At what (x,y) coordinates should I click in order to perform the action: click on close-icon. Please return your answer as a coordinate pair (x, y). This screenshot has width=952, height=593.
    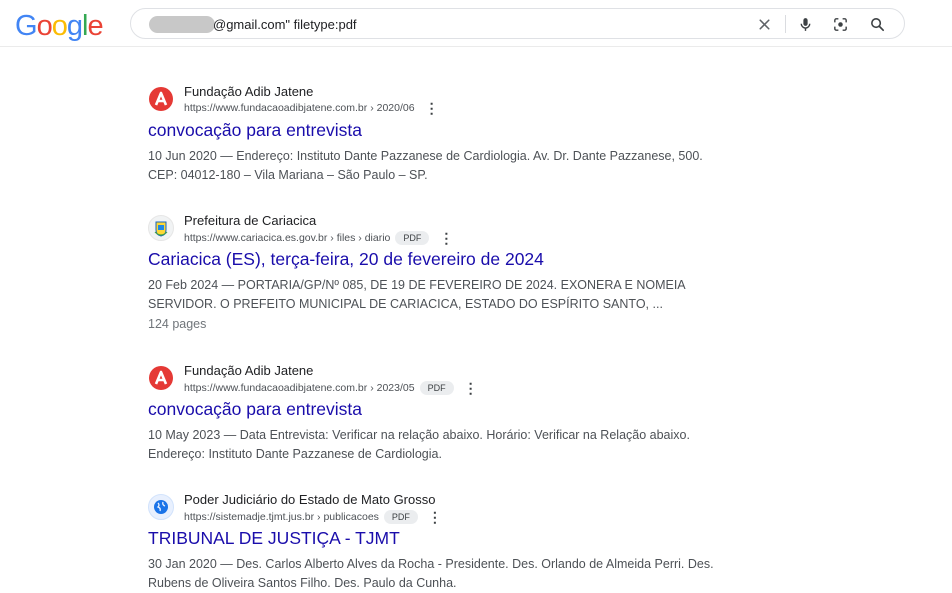
    Looking at the image, I should click on (764, 24).